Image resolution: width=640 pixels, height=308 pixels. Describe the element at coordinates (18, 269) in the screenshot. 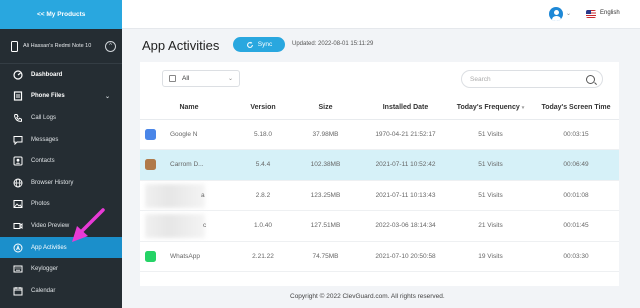

I see `keyboard-icon` at that location.